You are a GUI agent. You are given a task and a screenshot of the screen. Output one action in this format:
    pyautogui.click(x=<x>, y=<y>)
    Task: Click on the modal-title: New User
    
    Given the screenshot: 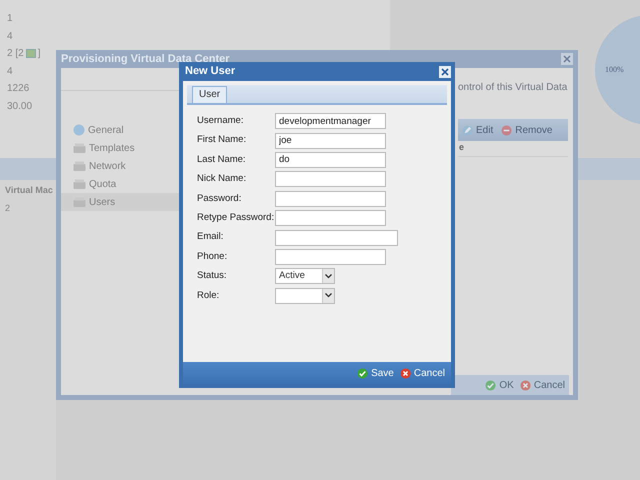 What is the action you would take?
    pyautogui.click(x=210, y=72)
    